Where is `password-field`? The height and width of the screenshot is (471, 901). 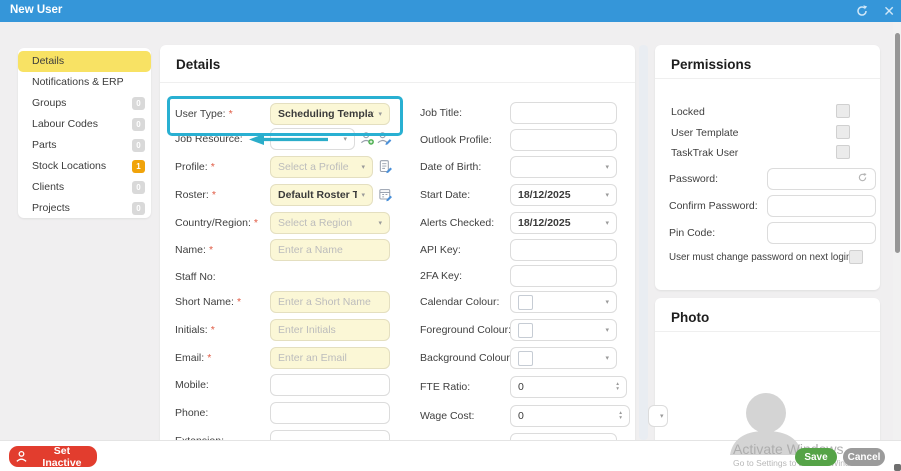
password-field is located at coordinates (821, 179).